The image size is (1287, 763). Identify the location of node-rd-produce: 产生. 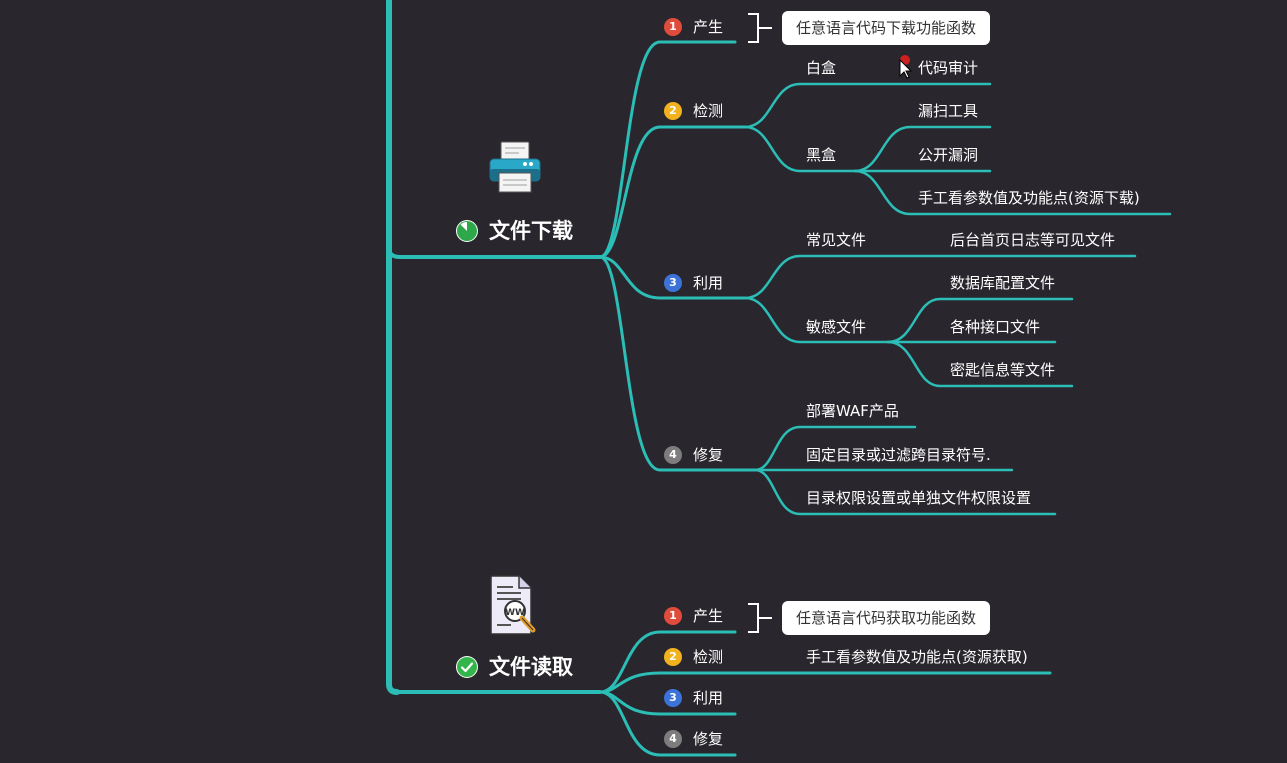
(708, 616).